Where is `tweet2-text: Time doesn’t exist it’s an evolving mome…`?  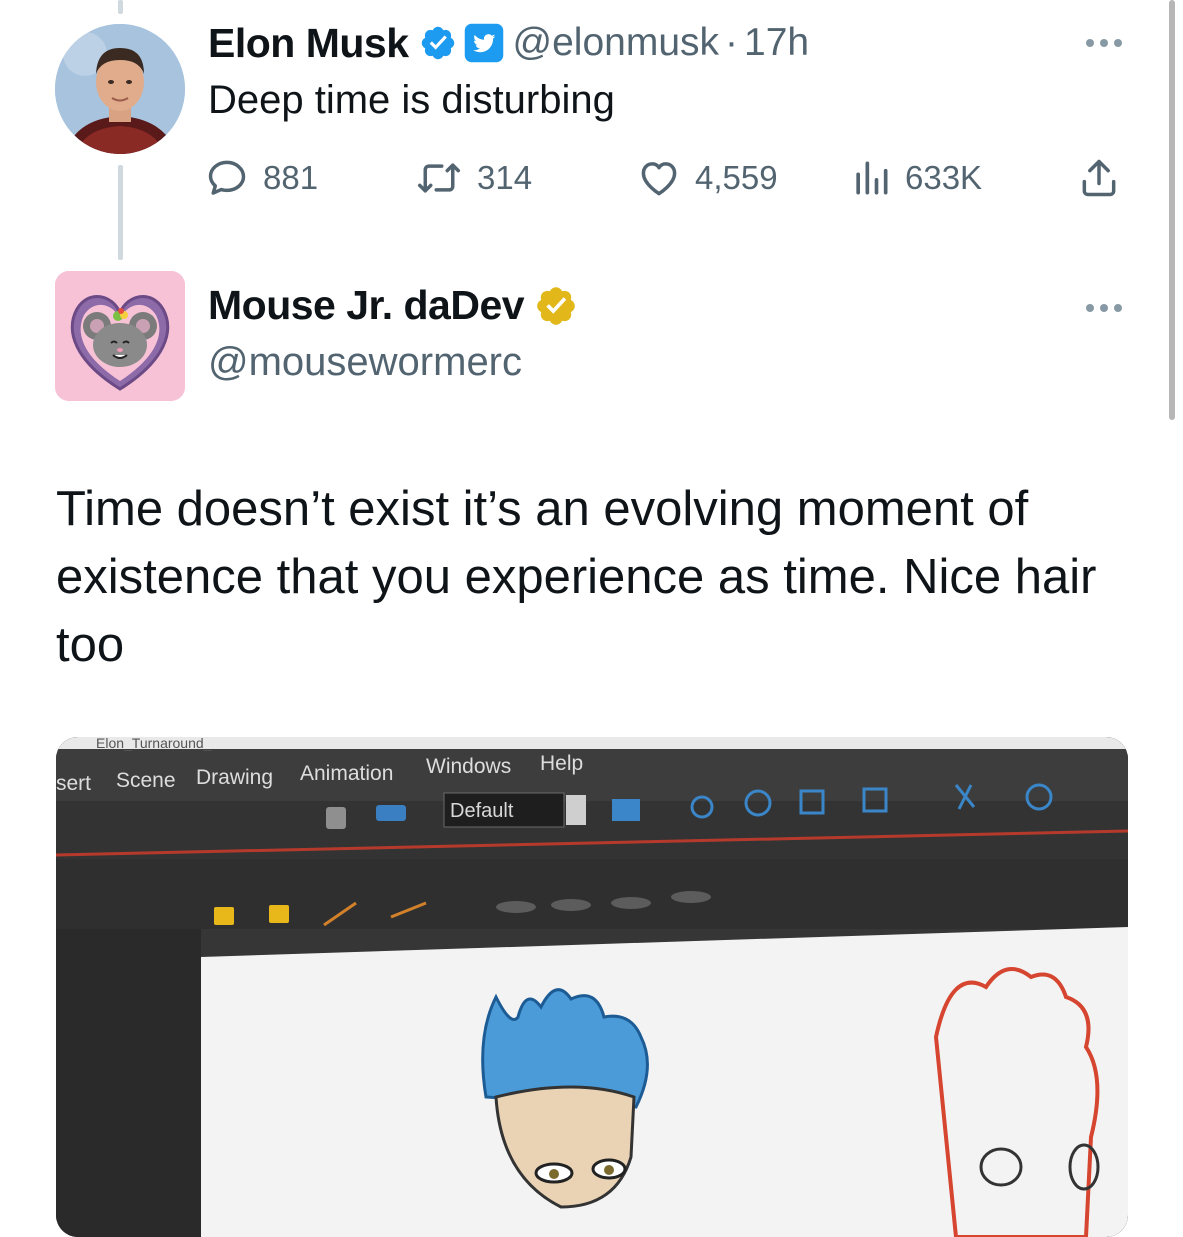
tweet2-text: Time doesn’t exist it’s an evolving mome… is located at coordinates (576, 577).